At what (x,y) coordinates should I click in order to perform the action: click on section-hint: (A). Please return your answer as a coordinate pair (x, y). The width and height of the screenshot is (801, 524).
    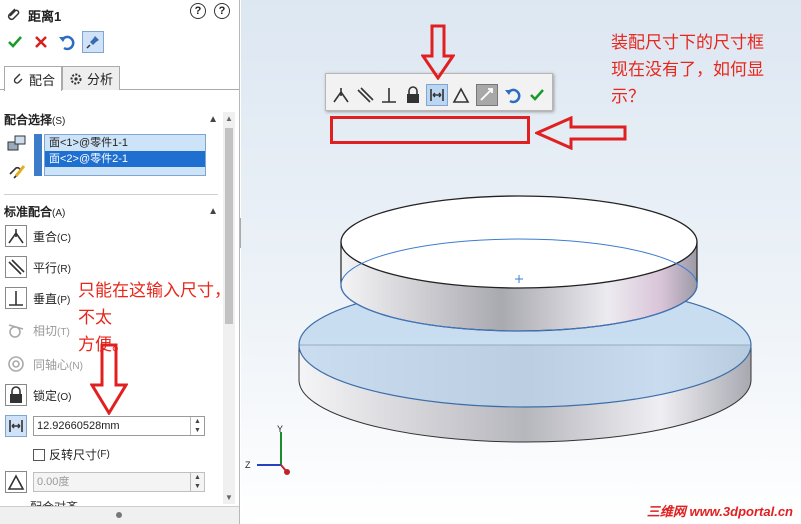
    Looking at the image, I should click on (59, 213).